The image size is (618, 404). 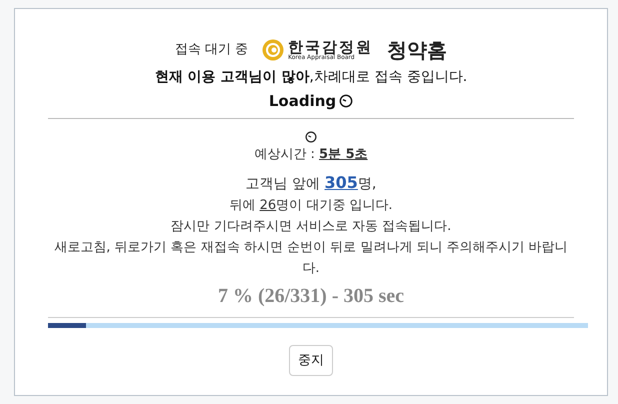 What do you see at coordinates (311, 258) in the screenshot?
I see `info-text: 새로고침, 뒤로가기 혹은 재접속 하시면 순번이 뒤로 밀려나게 되니 주의해주시기 바랍니다.` at bounding box center [311, 258].